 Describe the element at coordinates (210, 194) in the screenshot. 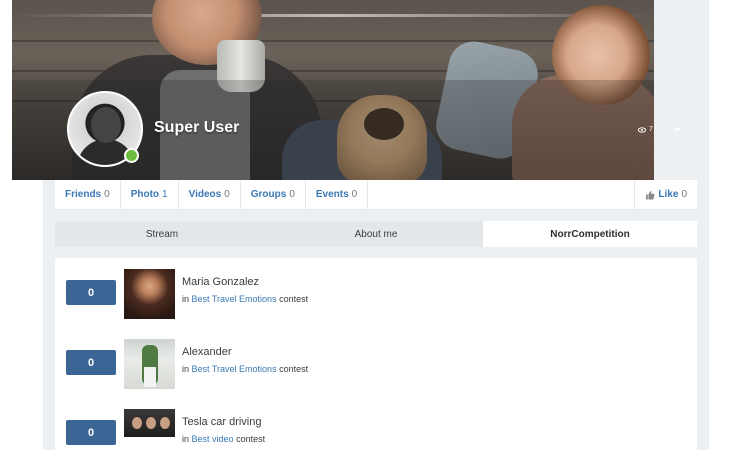

I see `stat-videos: Videos 0` at that location.